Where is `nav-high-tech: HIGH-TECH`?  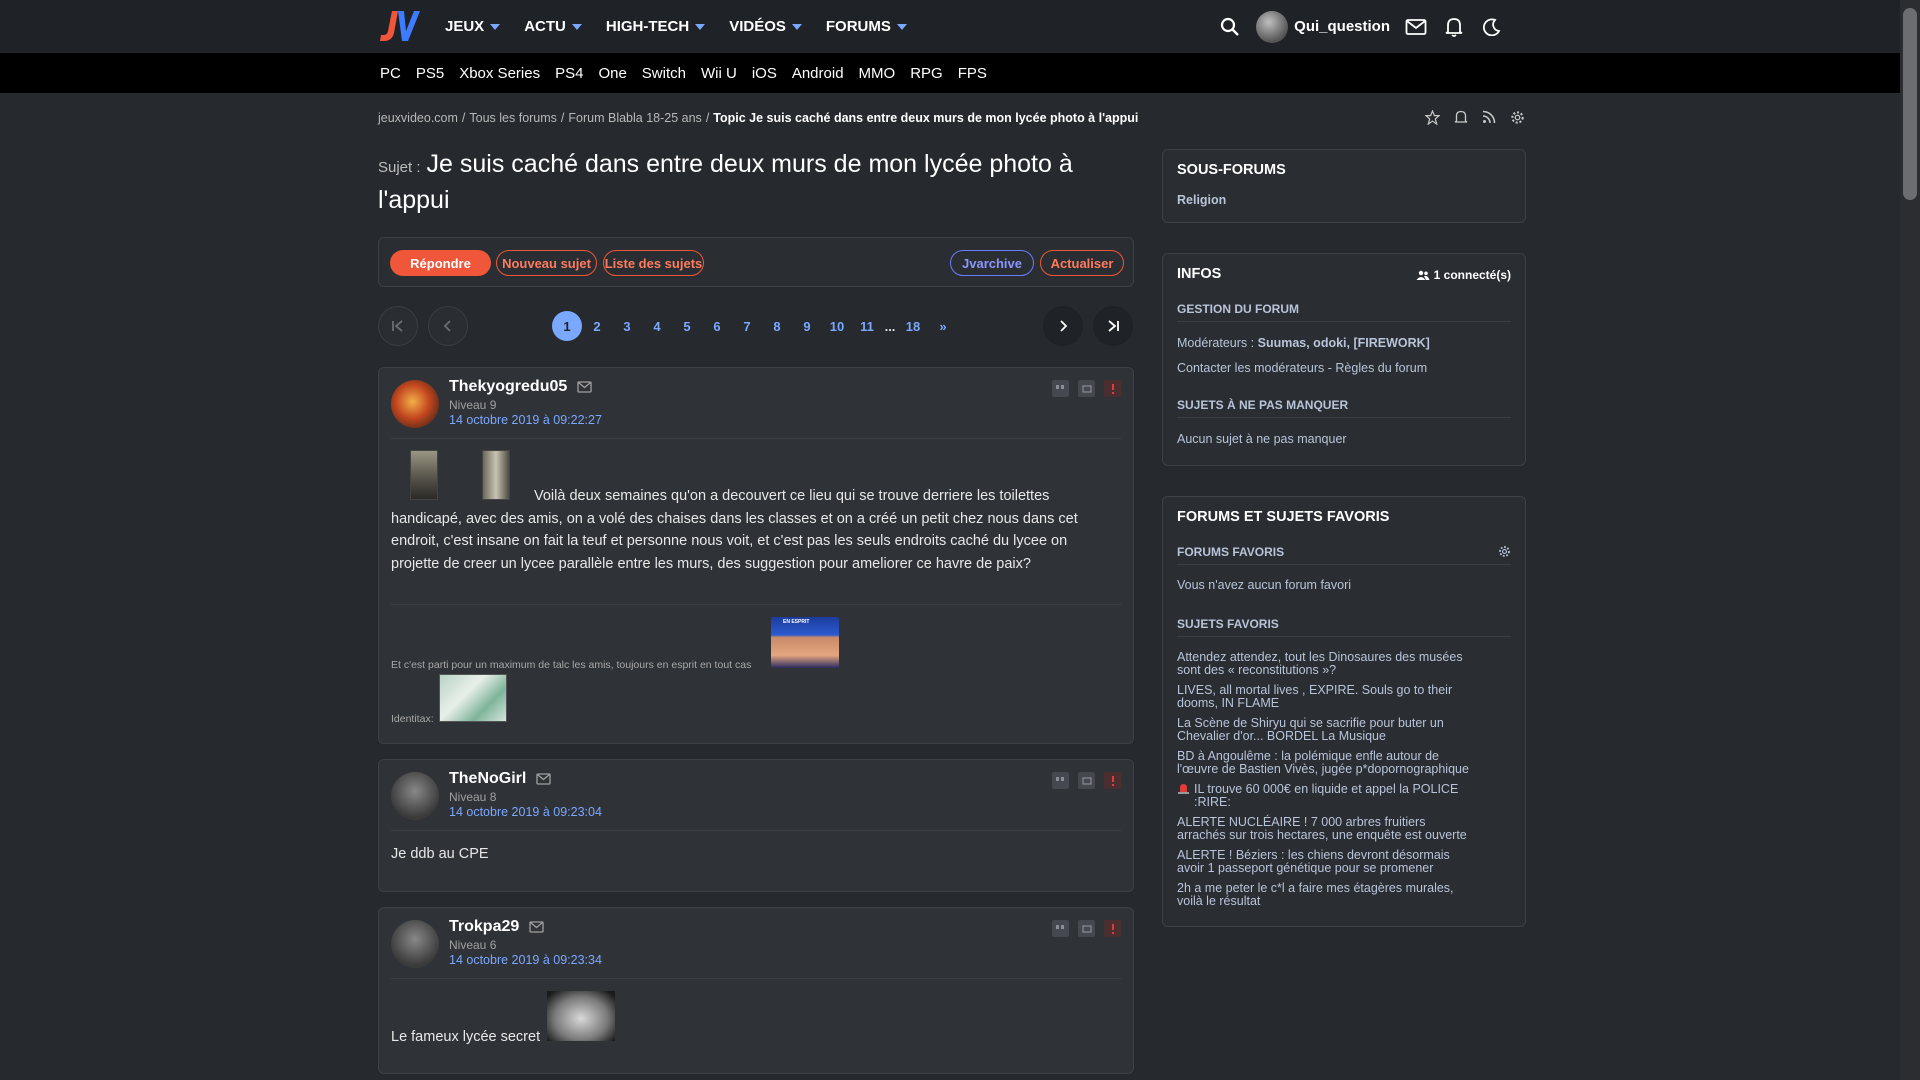 nav-high-tech: HIGH-TECH is located at coordinates (656, 26).